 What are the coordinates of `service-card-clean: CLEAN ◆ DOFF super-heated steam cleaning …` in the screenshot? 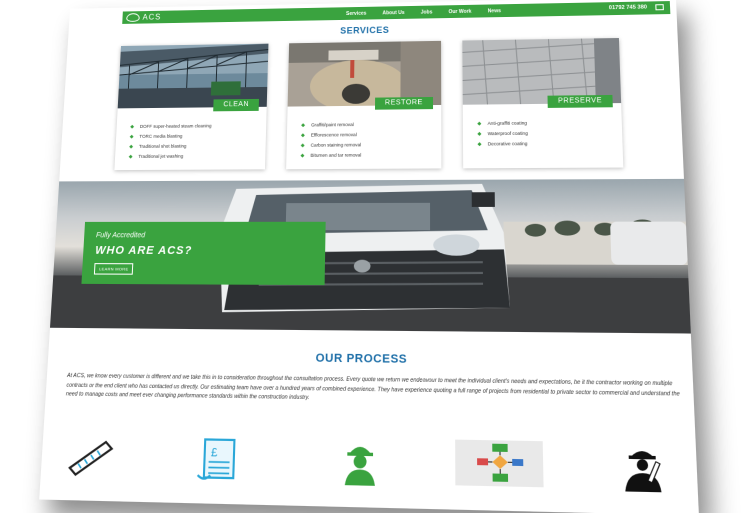 It's located at (191, 107).